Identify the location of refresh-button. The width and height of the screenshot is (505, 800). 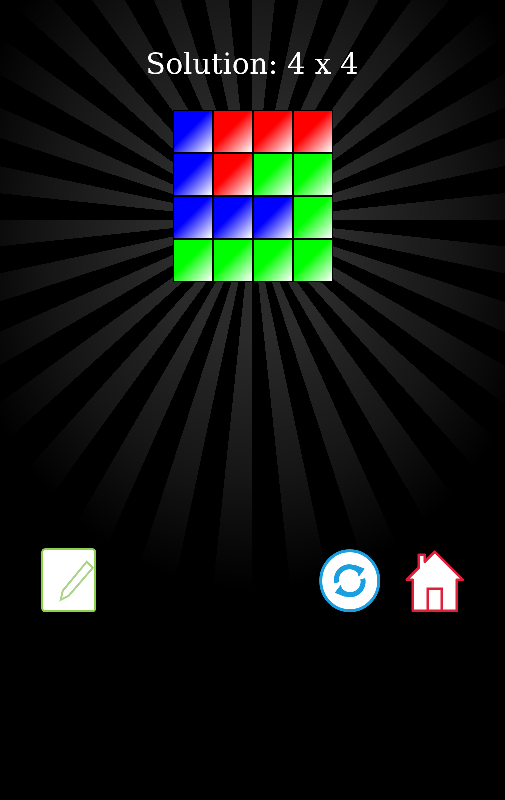
(350, 581).